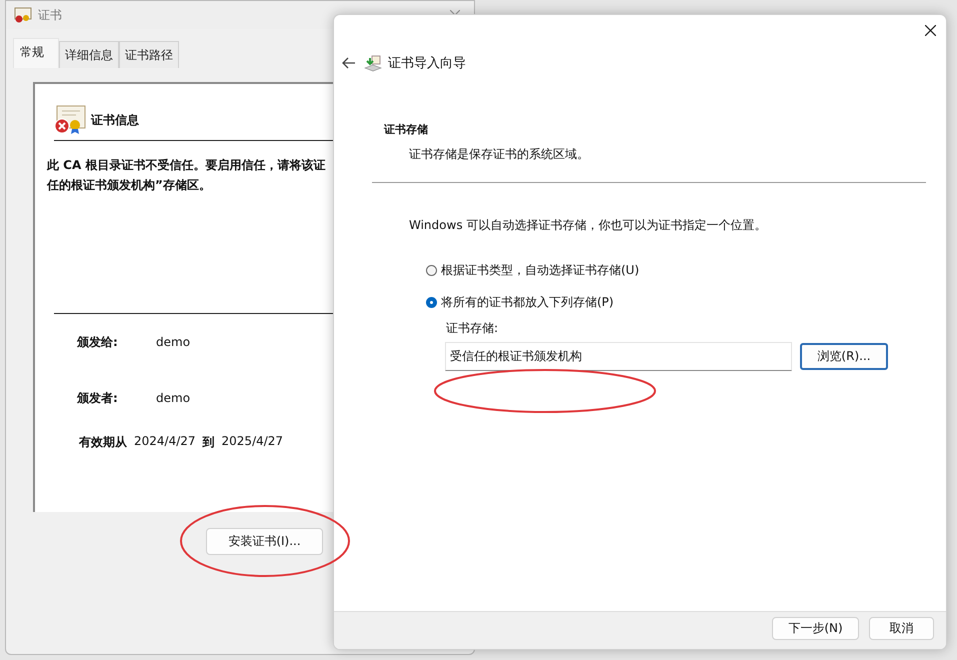  What do you see at coordinates (349, 63) in the screenshot?
I see `back-arrow-icon` at bounding box center [349, 63].